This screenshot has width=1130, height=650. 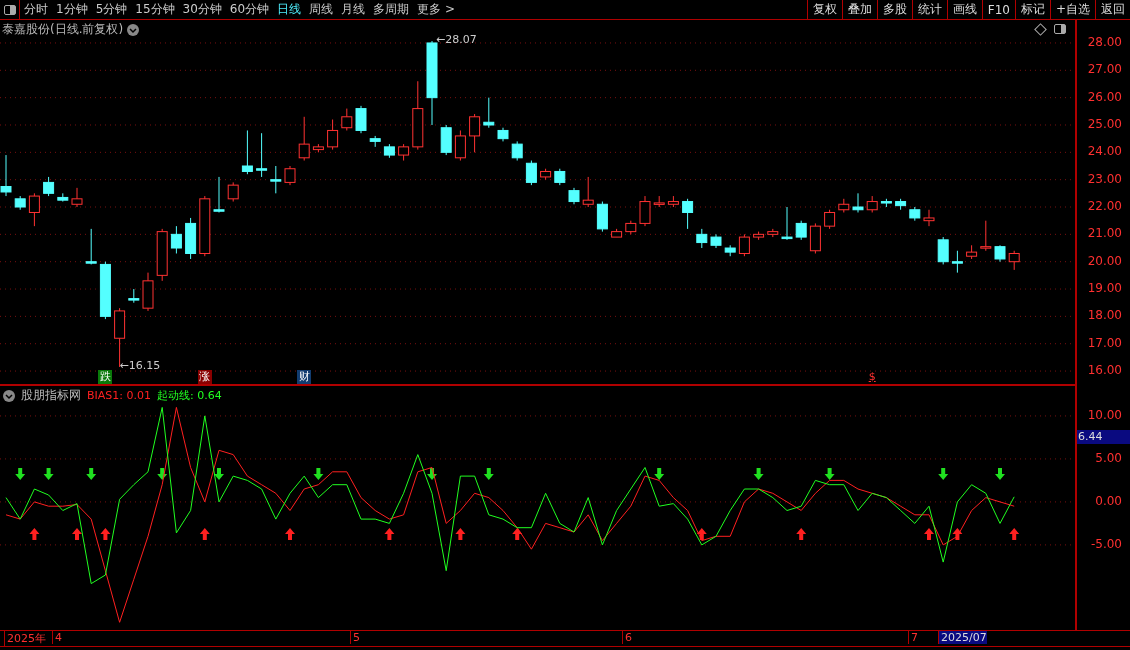 I want to click on price-axis-label: 19.00, so click(x=1104, y=288).